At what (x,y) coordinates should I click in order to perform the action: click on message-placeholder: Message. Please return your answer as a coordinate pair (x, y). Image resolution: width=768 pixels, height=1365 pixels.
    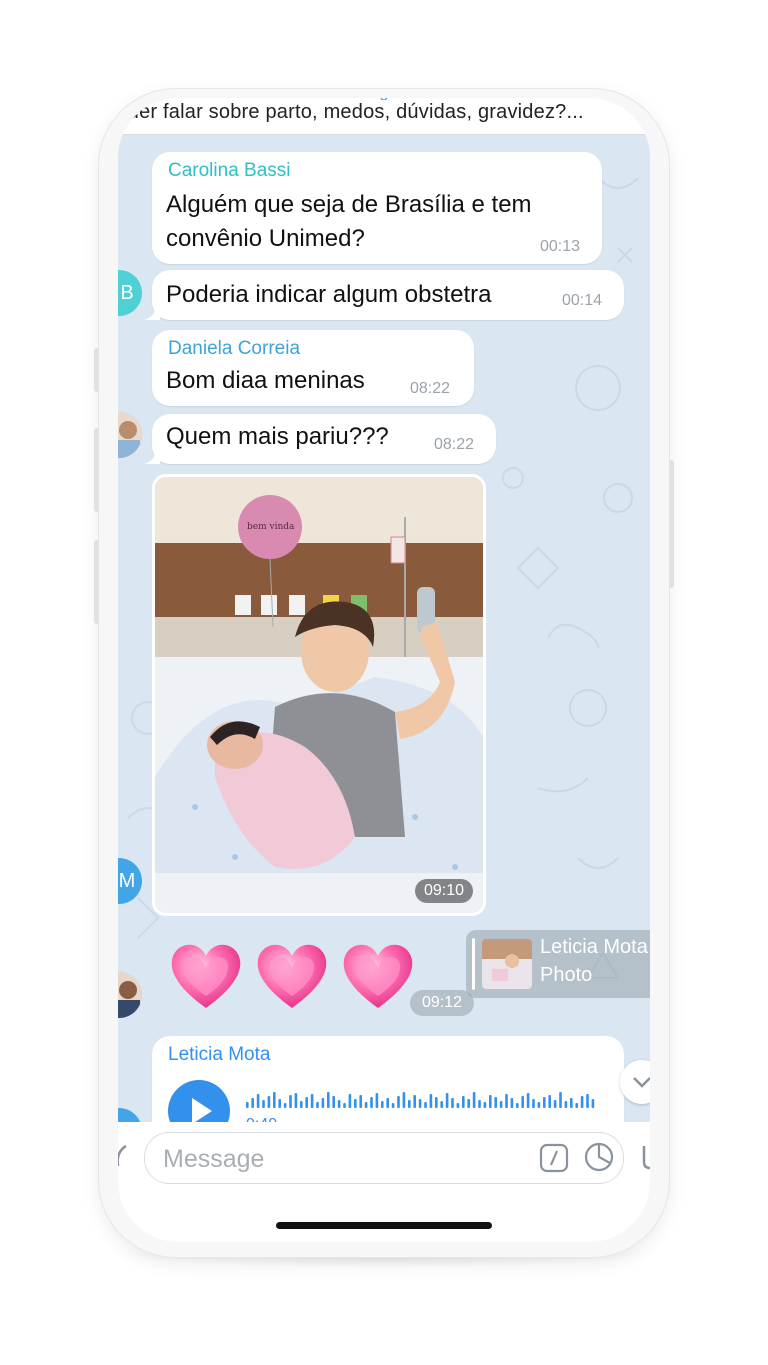
    Looking at the image, I should click on (214, 1159).